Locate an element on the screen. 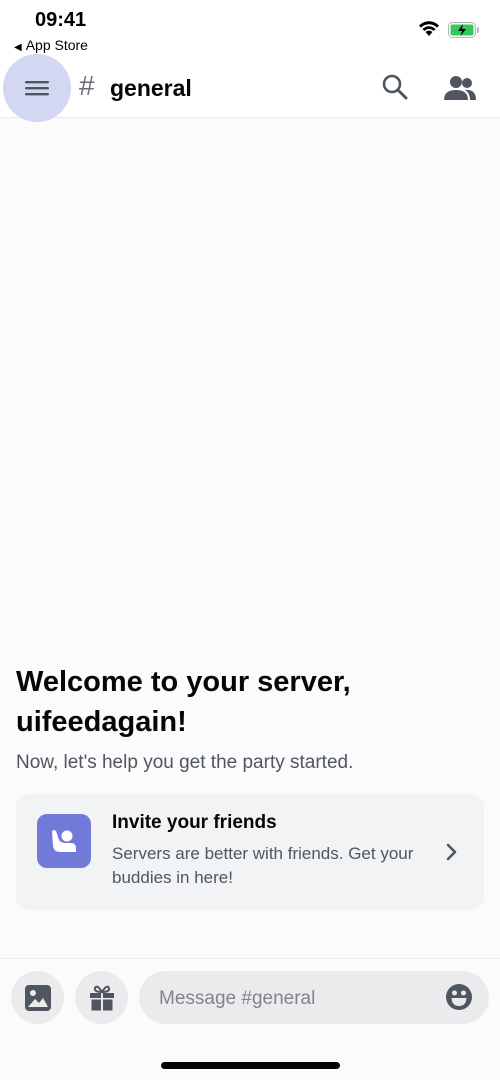 The height and width of the screenshot is (1080, 500). back-app-label: App Store is located at coordinates (56, 45).